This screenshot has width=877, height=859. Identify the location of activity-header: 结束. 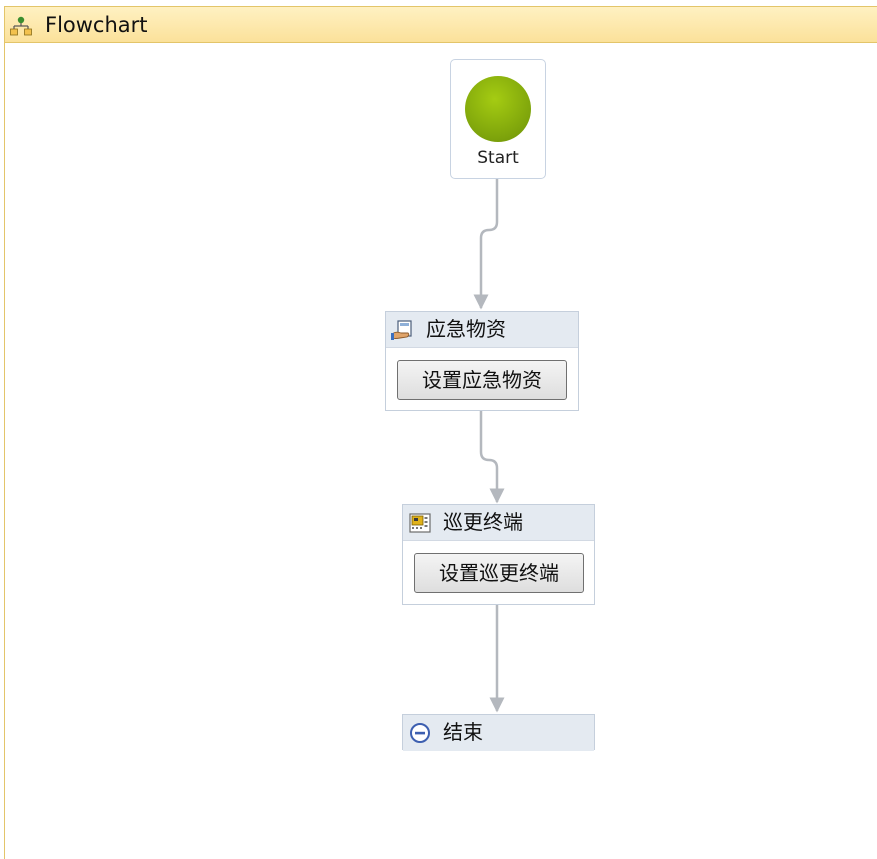
(498, 733).